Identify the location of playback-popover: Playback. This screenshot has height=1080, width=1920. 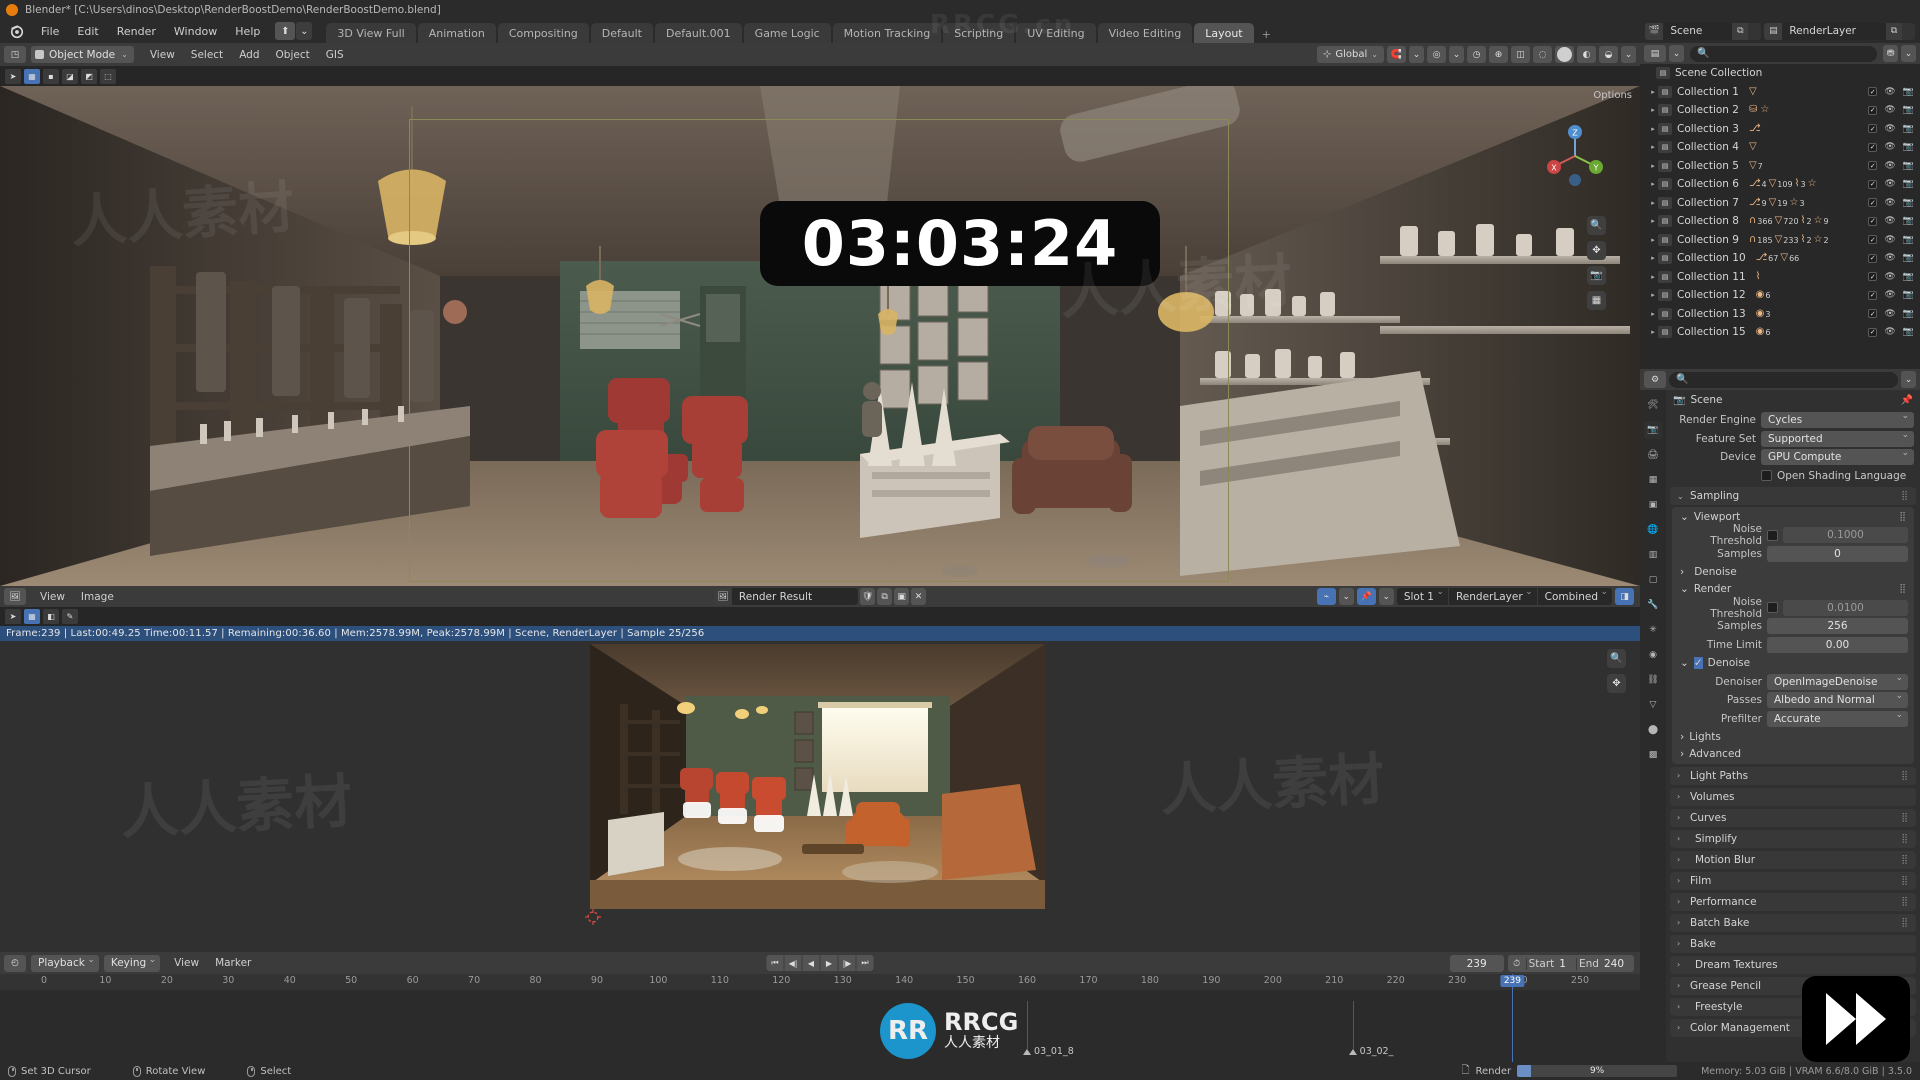
(65, 963).